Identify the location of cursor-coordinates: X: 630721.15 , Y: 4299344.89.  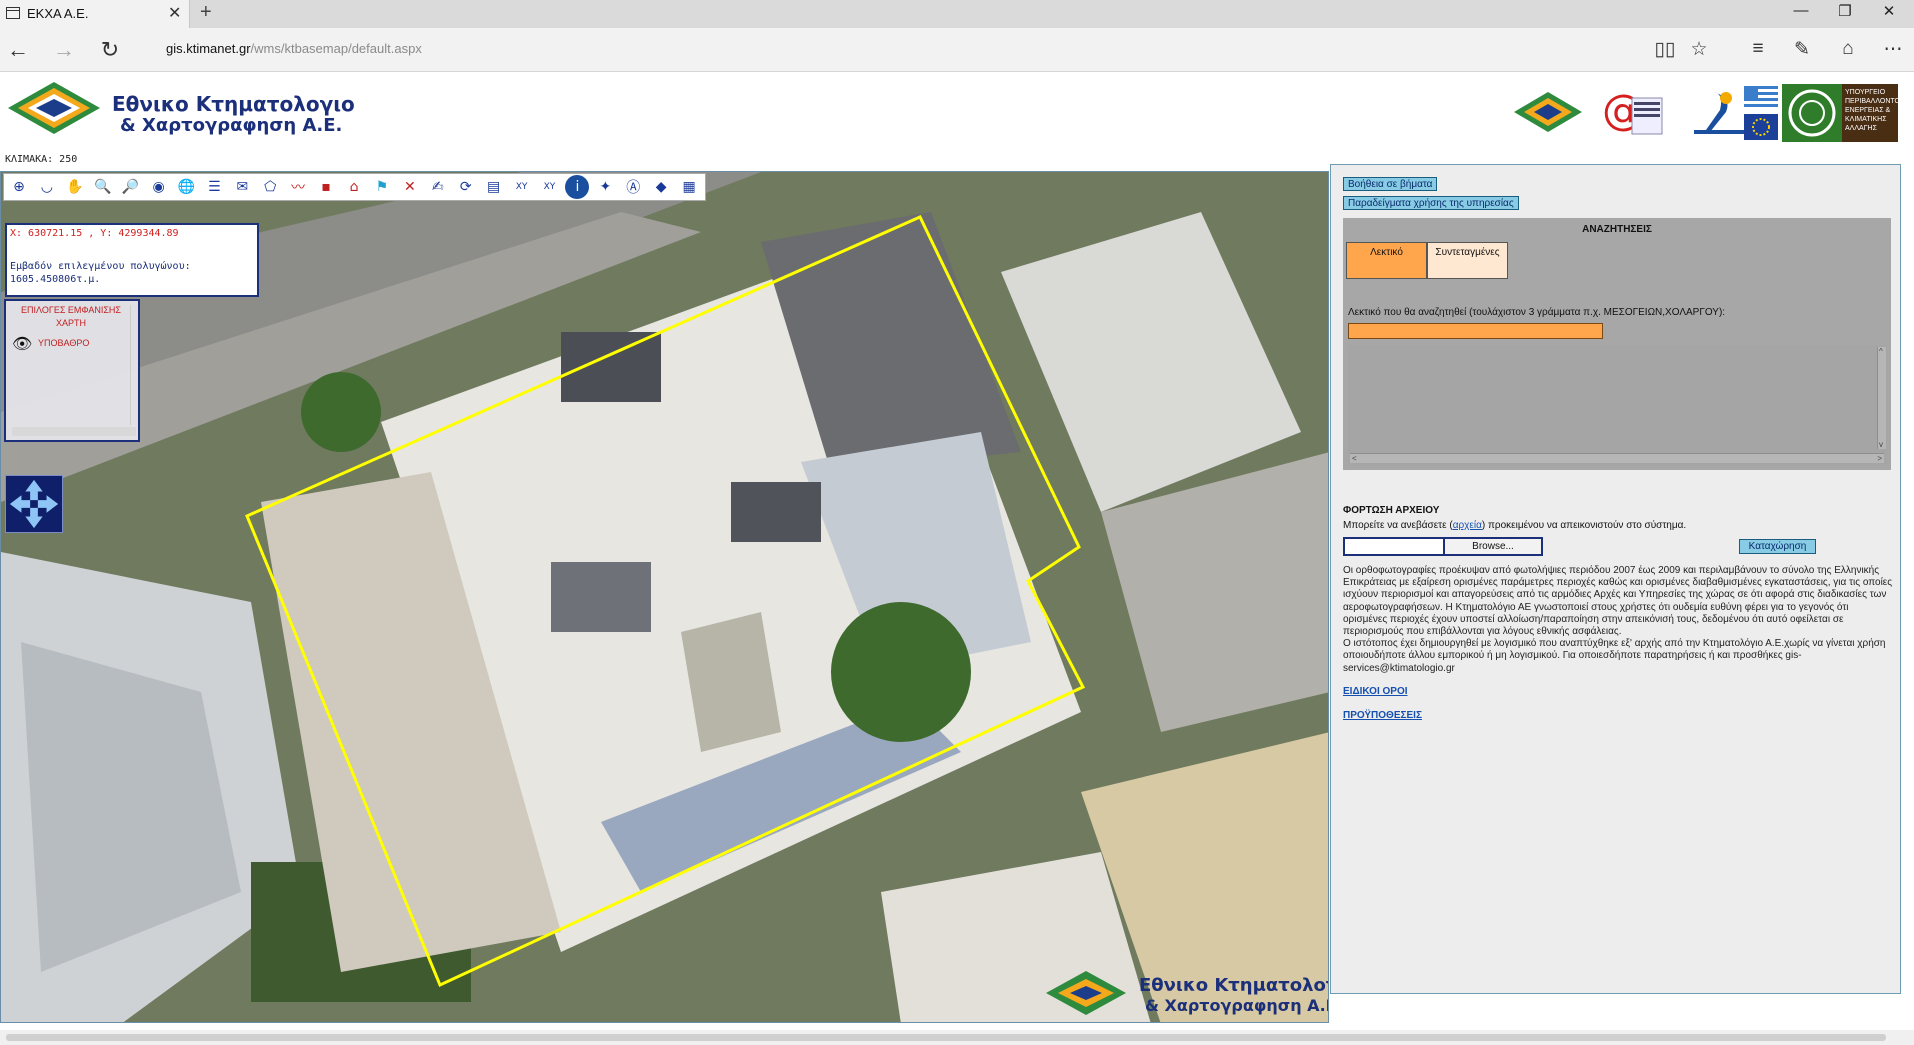
(94, 233).